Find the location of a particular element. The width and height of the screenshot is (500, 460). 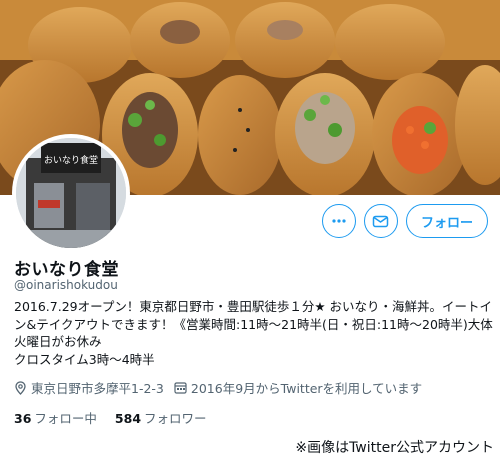

profile-actions: フォロー is located at coordinates (404, 221).